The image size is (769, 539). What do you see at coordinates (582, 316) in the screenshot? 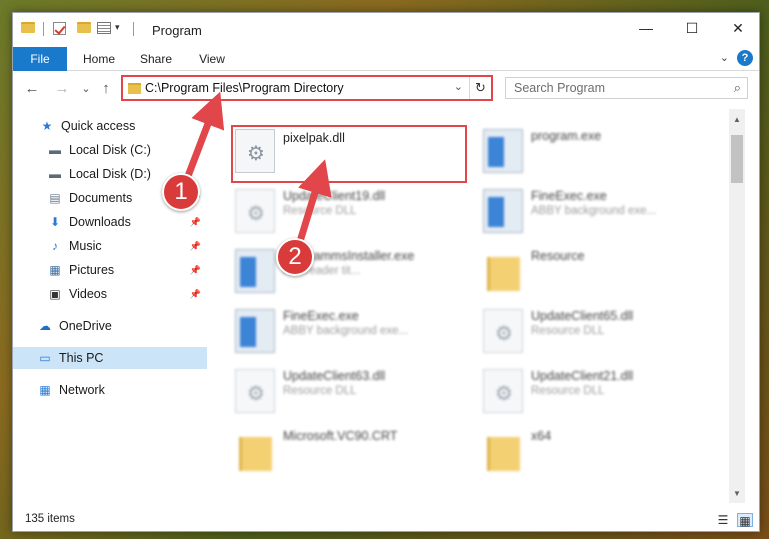
I see `file-name: UpdateClient65.dll` at bounding box center [582, 316].